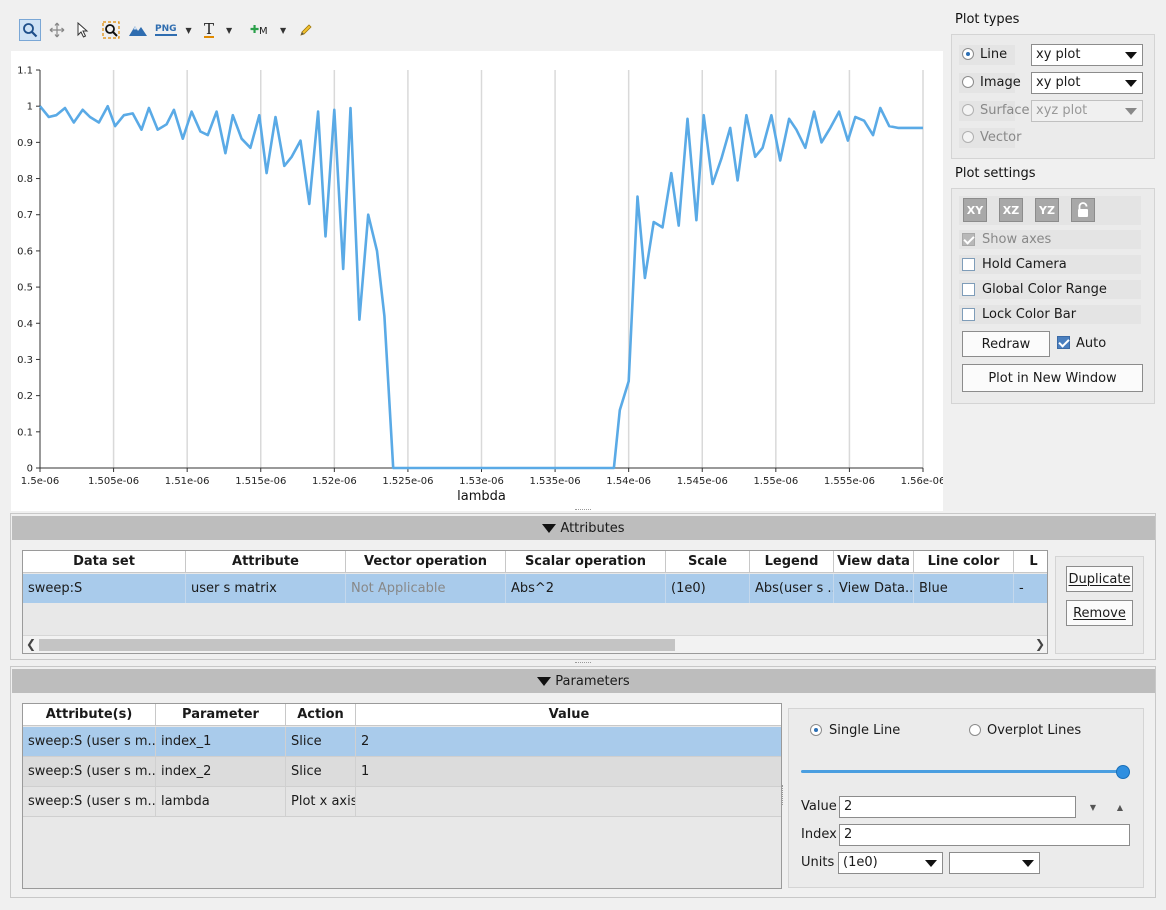  What do you see at coordinates (30, 469) in the screenshot?
I see `y-tick-label: 0` at bounding box center [30, 469].